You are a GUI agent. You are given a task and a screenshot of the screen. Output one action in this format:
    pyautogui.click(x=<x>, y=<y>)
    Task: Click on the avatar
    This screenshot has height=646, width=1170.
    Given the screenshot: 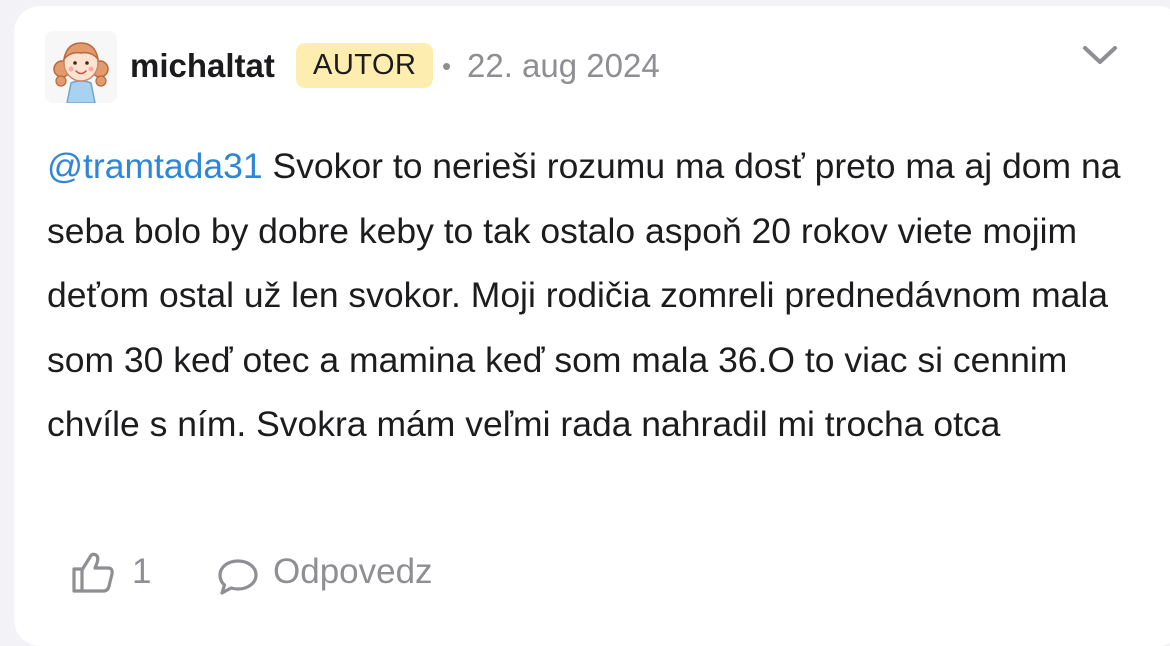 What is the action you would take?
    pyautogui.click(x=81, y=67)
    